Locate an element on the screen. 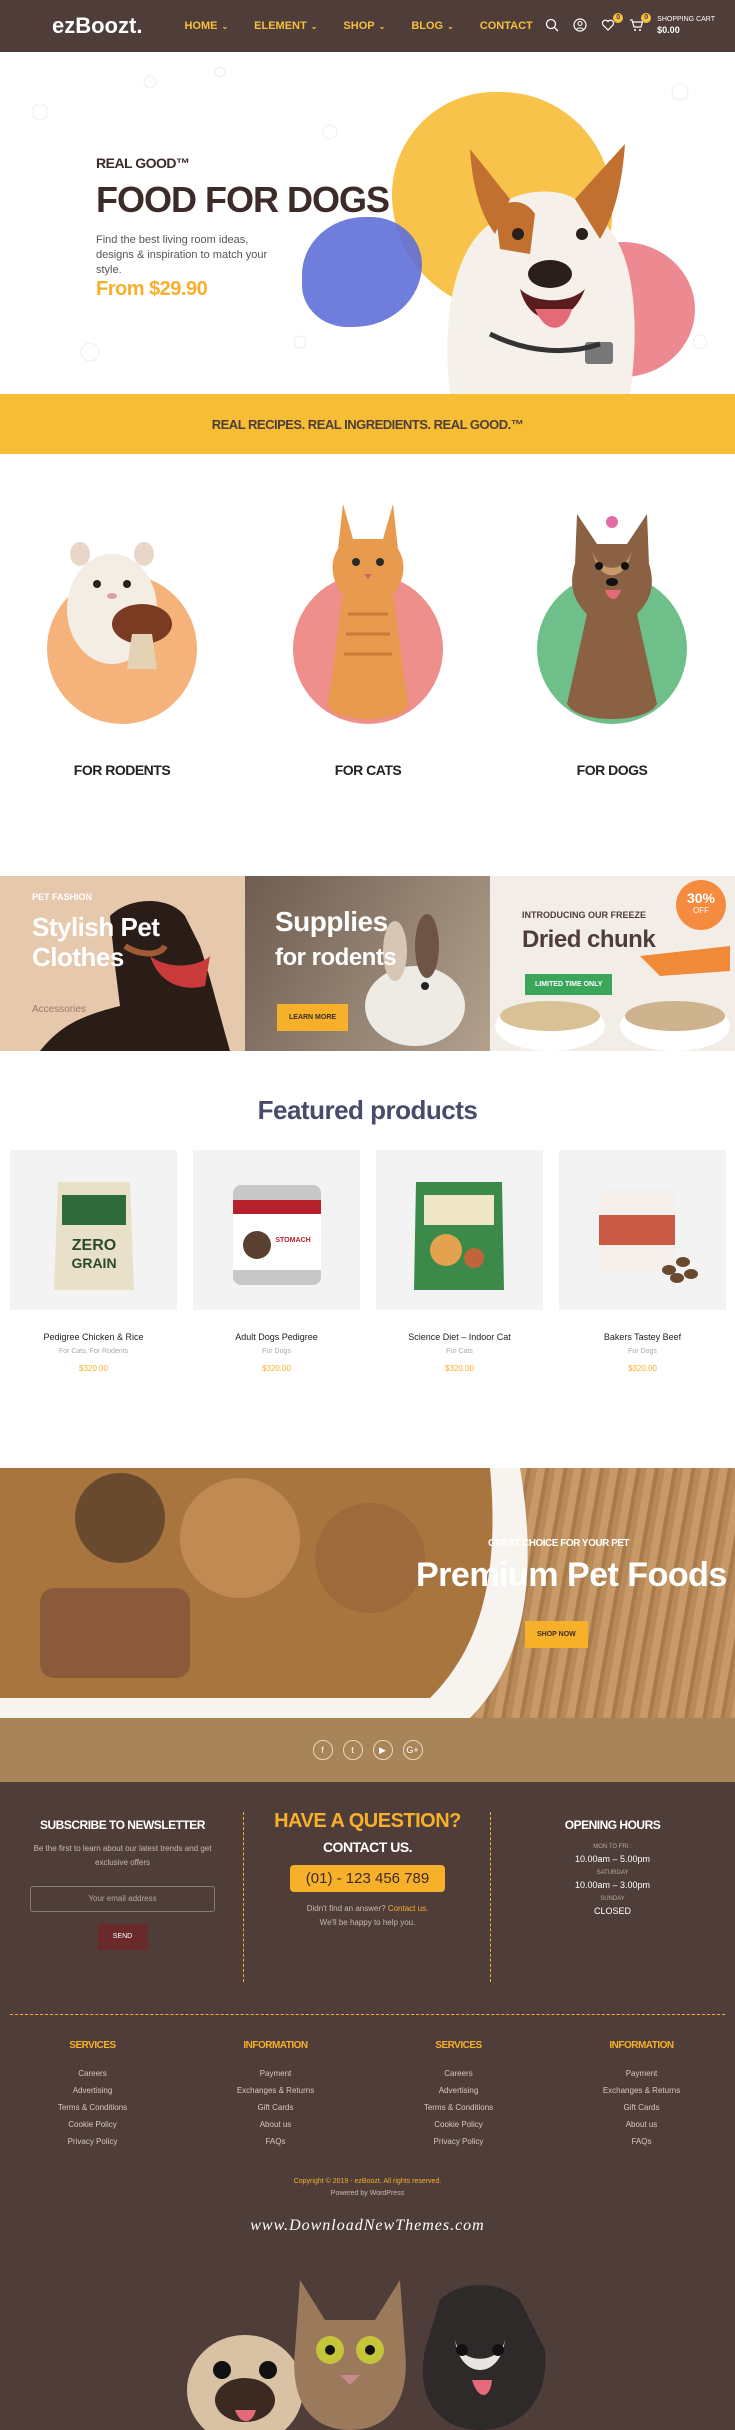  product-card: Bakers Tastey Beef For Dogs $320.00 is located at coordinates (642, 1261).